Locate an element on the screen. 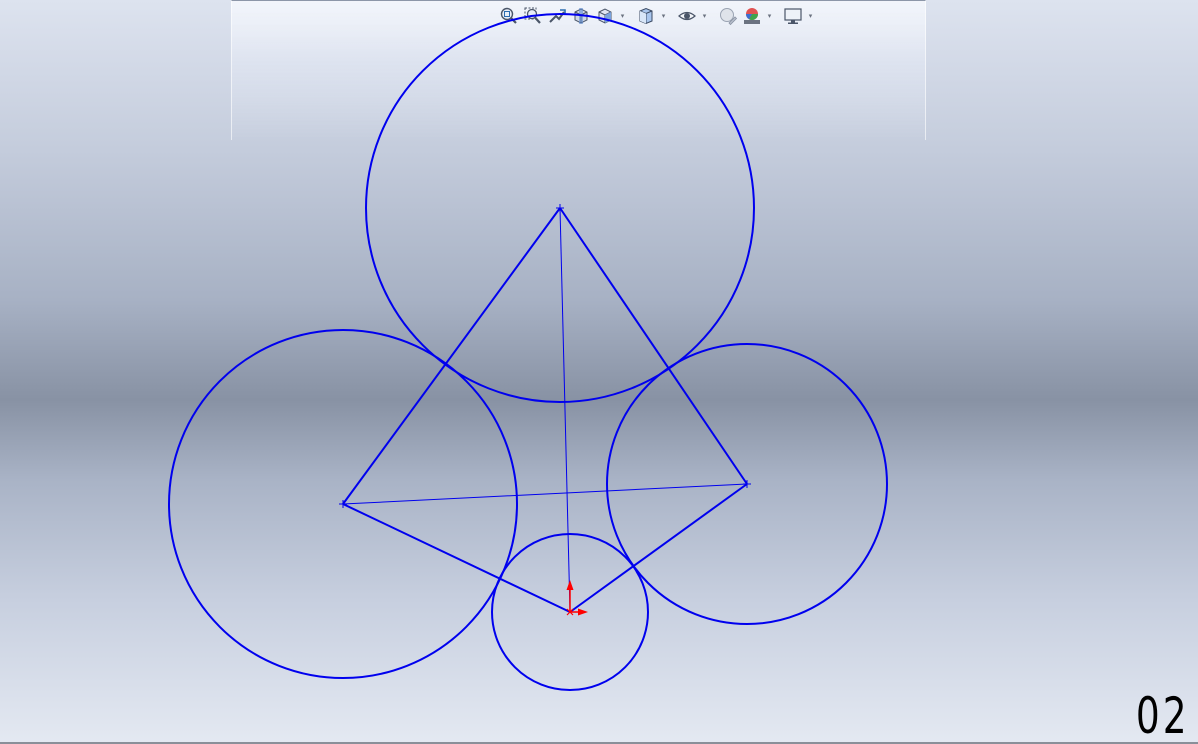 This screenshot has width=1198, height=744. sketch-origin is located at coordinates (577, 598).